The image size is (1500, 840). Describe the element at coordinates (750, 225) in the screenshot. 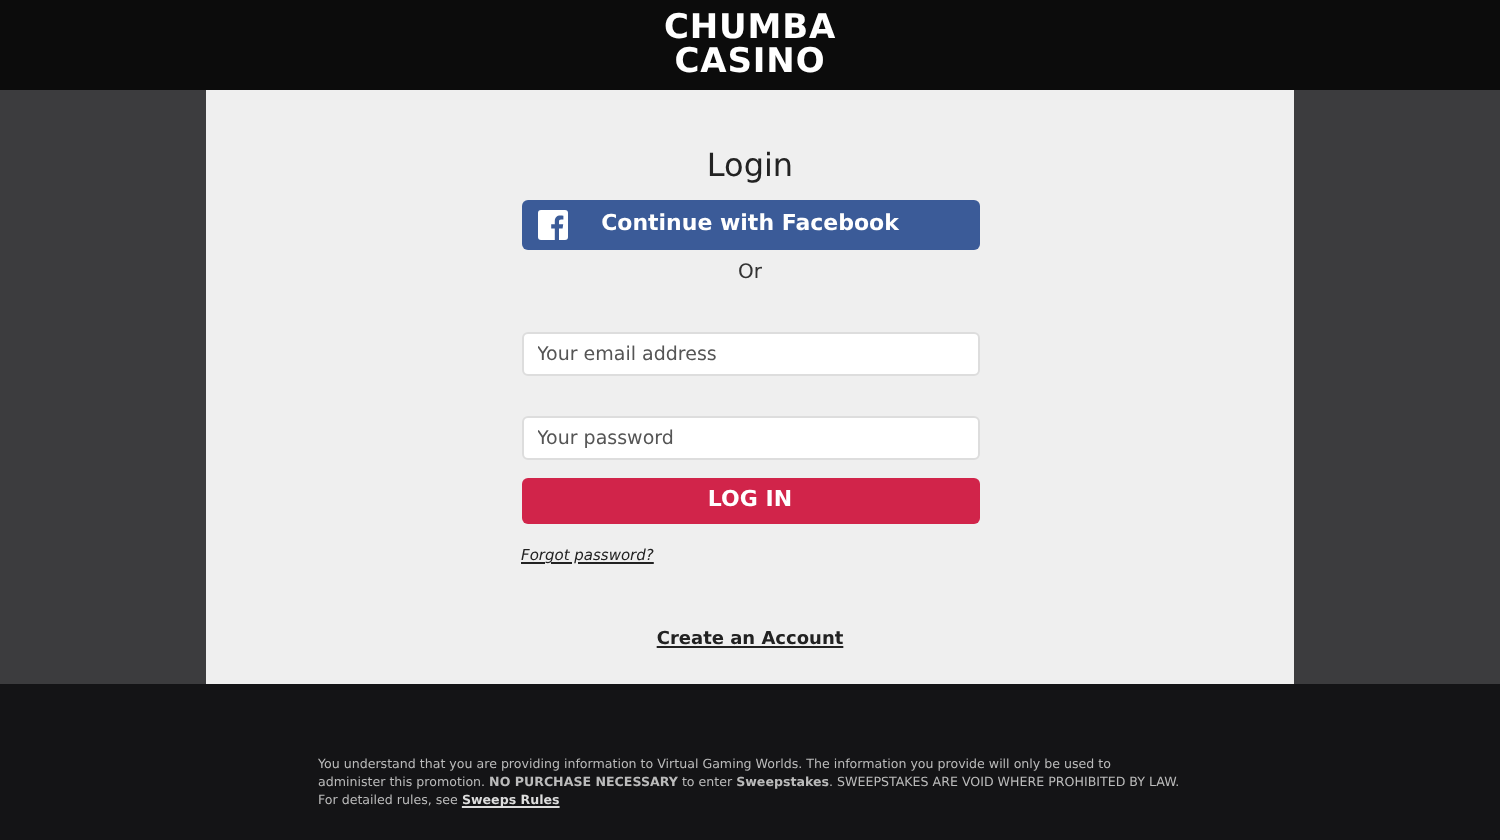

I see `facebook-button: Continue with Facebook` at that location.